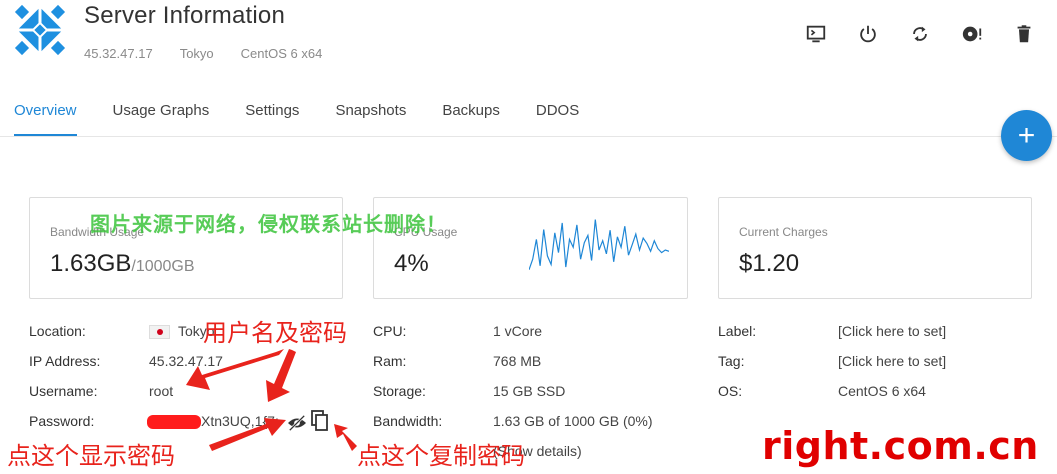 The width and height of the screenshot is (1057, 474). Describe the element at coordinates (408, 421) in the screenshot. I see `detail-label: Bandwidth:` at that location.